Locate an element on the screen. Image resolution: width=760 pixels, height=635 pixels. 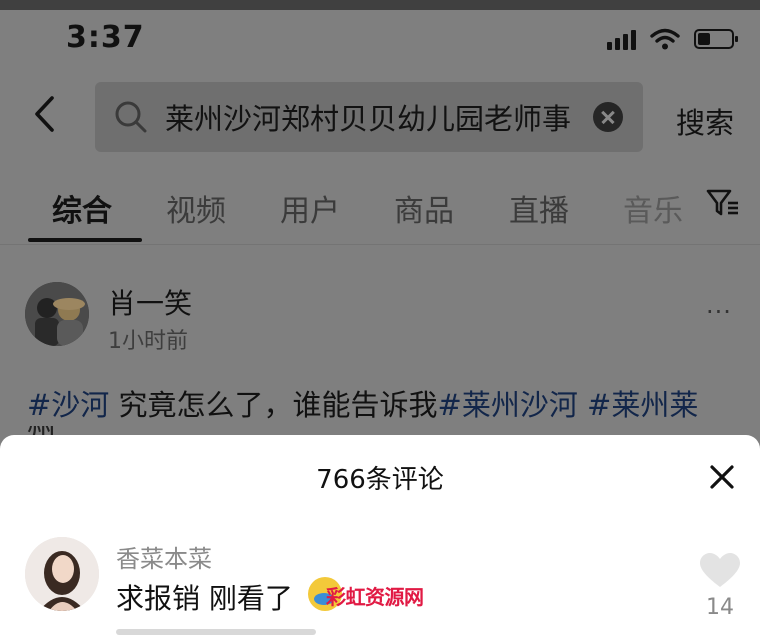
status-time: 3:37 is located at coordinates (105, 37).